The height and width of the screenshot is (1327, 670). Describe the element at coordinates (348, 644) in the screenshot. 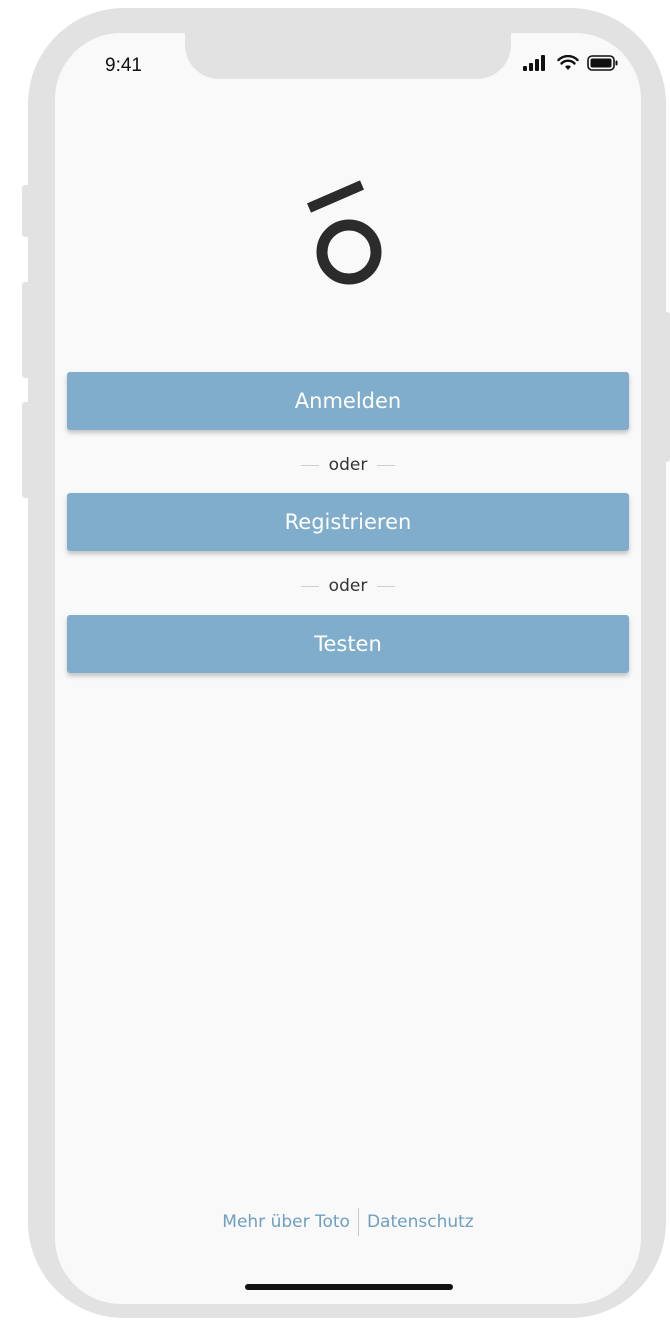

I see `test-button: Testen` at that location.